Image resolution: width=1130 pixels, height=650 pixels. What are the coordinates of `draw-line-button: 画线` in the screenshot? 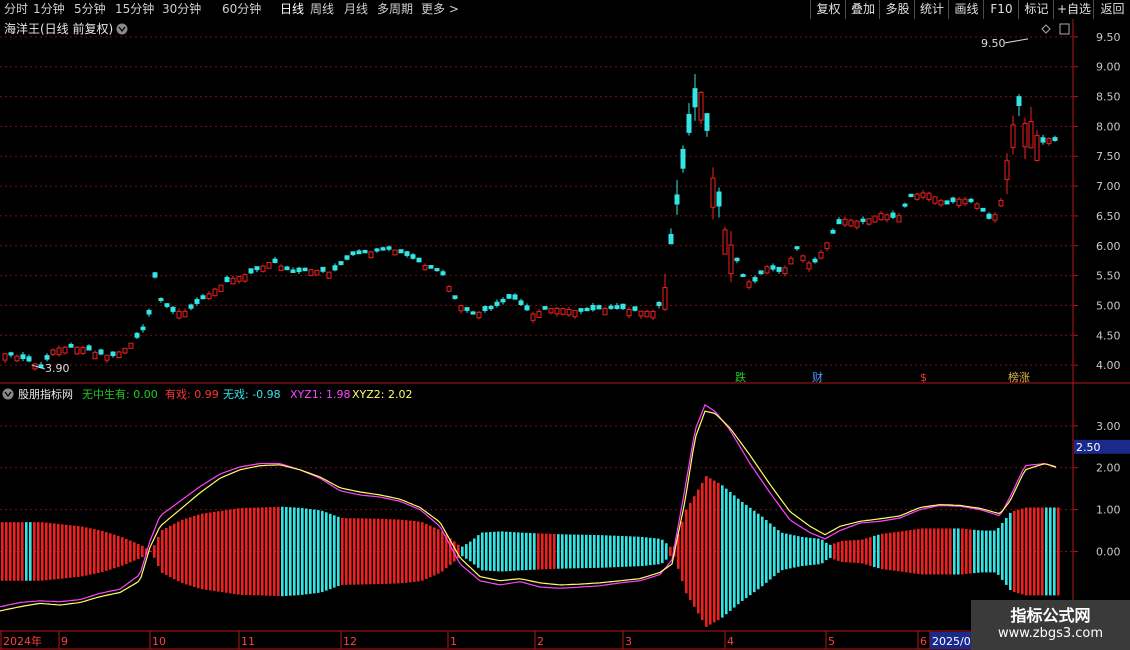 It's located at (966, 9).